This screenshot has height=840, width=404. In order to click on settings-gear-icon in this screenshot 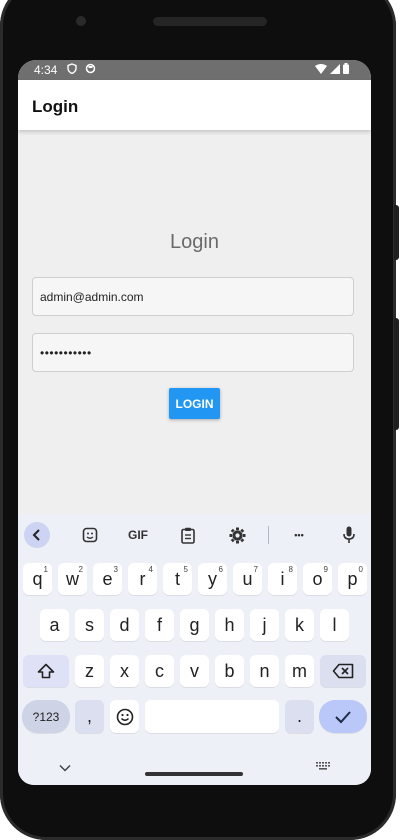, I will do `click(237, 535)`.